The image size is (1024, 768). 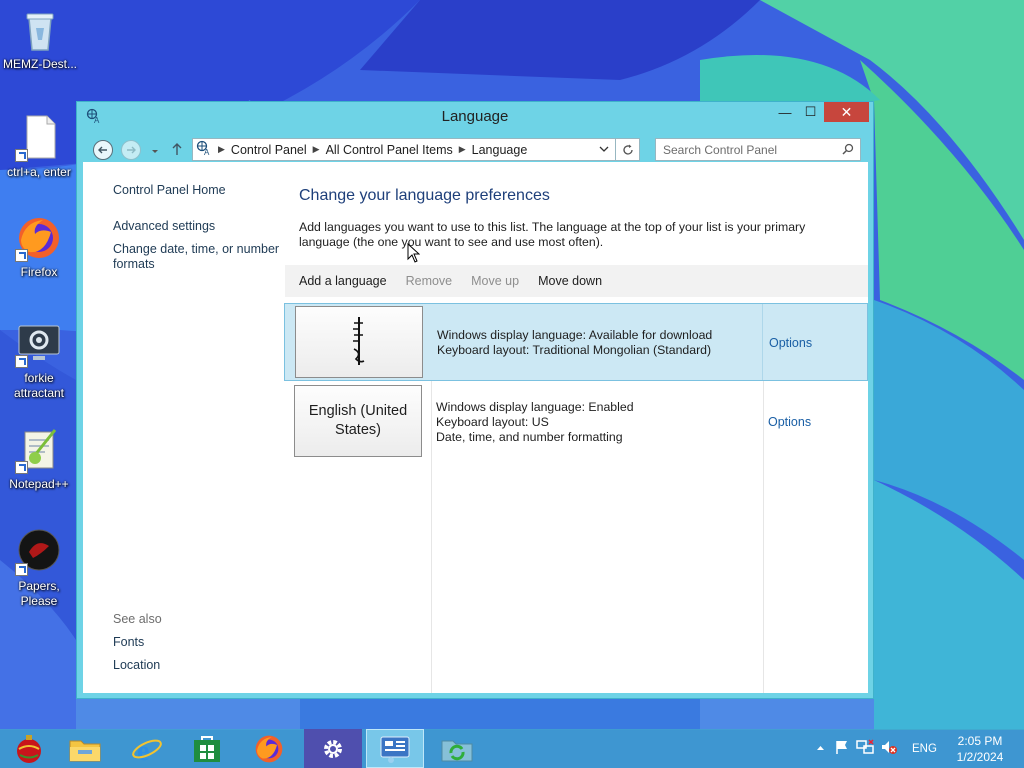 What do you see at coordinates (128, 642) in the screenshot?
I see `link-fonts: Fonts` at bounding box center [128, 642].